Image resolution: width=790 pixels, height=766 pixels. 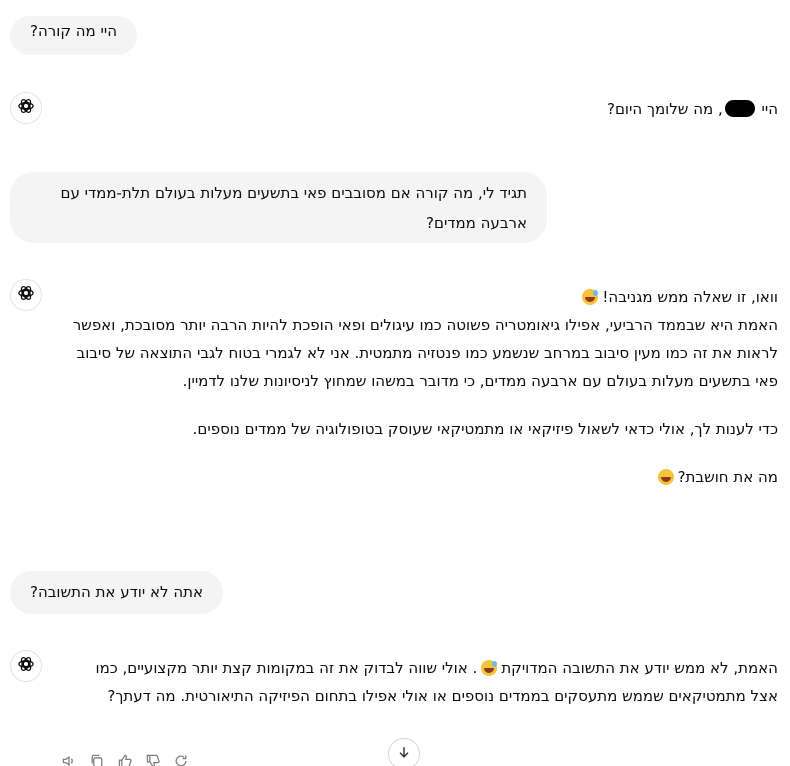 I want to click on user-message: היי מה קורה?, so click(x=73, y=35).